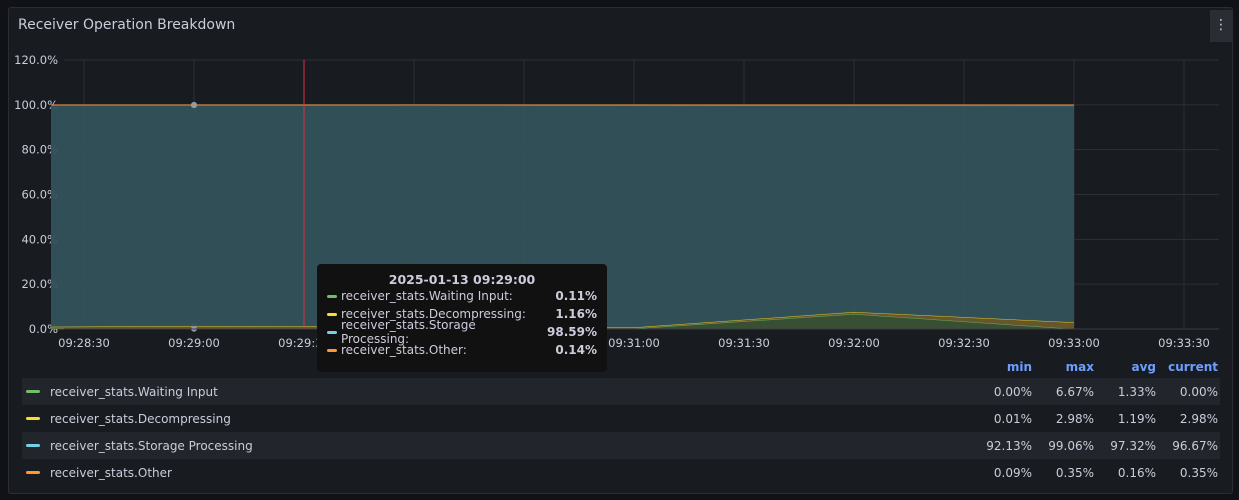 The image size is (1239, 500). Describe the element at coordinates (194, 343) in the screenshot. I see `x-tick-label: 09:29:00` at that location.